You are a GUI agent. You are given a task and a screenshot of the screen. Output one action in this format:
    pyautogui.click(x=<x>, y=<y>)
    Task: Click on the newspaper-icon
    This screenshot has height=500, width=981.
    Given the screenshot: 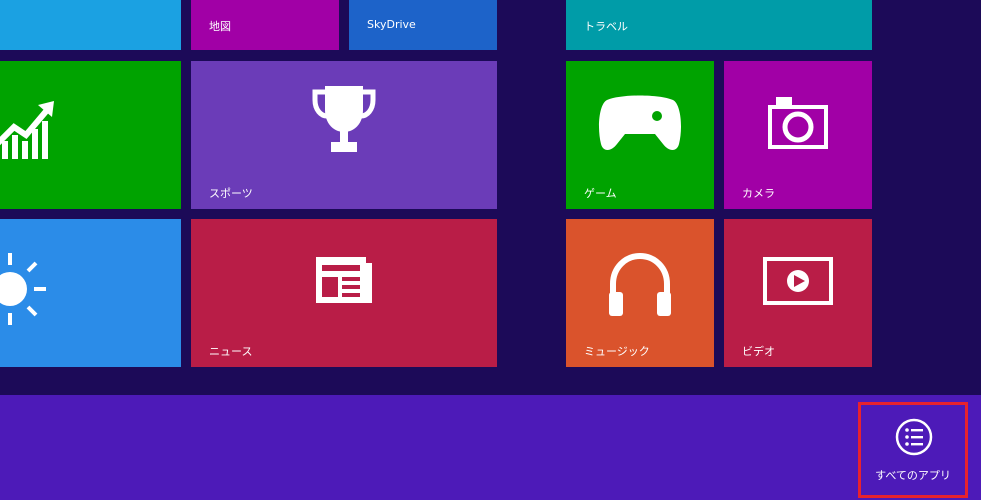 What is the action you would take?
    pyautogui.click(x=344, y=280)
    